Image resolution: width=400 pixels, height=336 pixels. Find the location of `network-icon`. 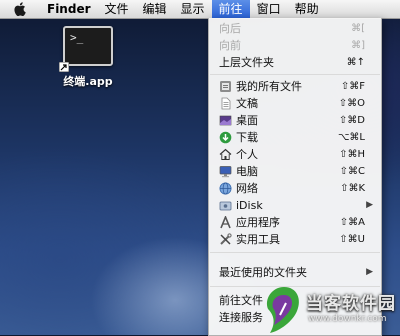

network-icon is located at coordinates (225, 188).